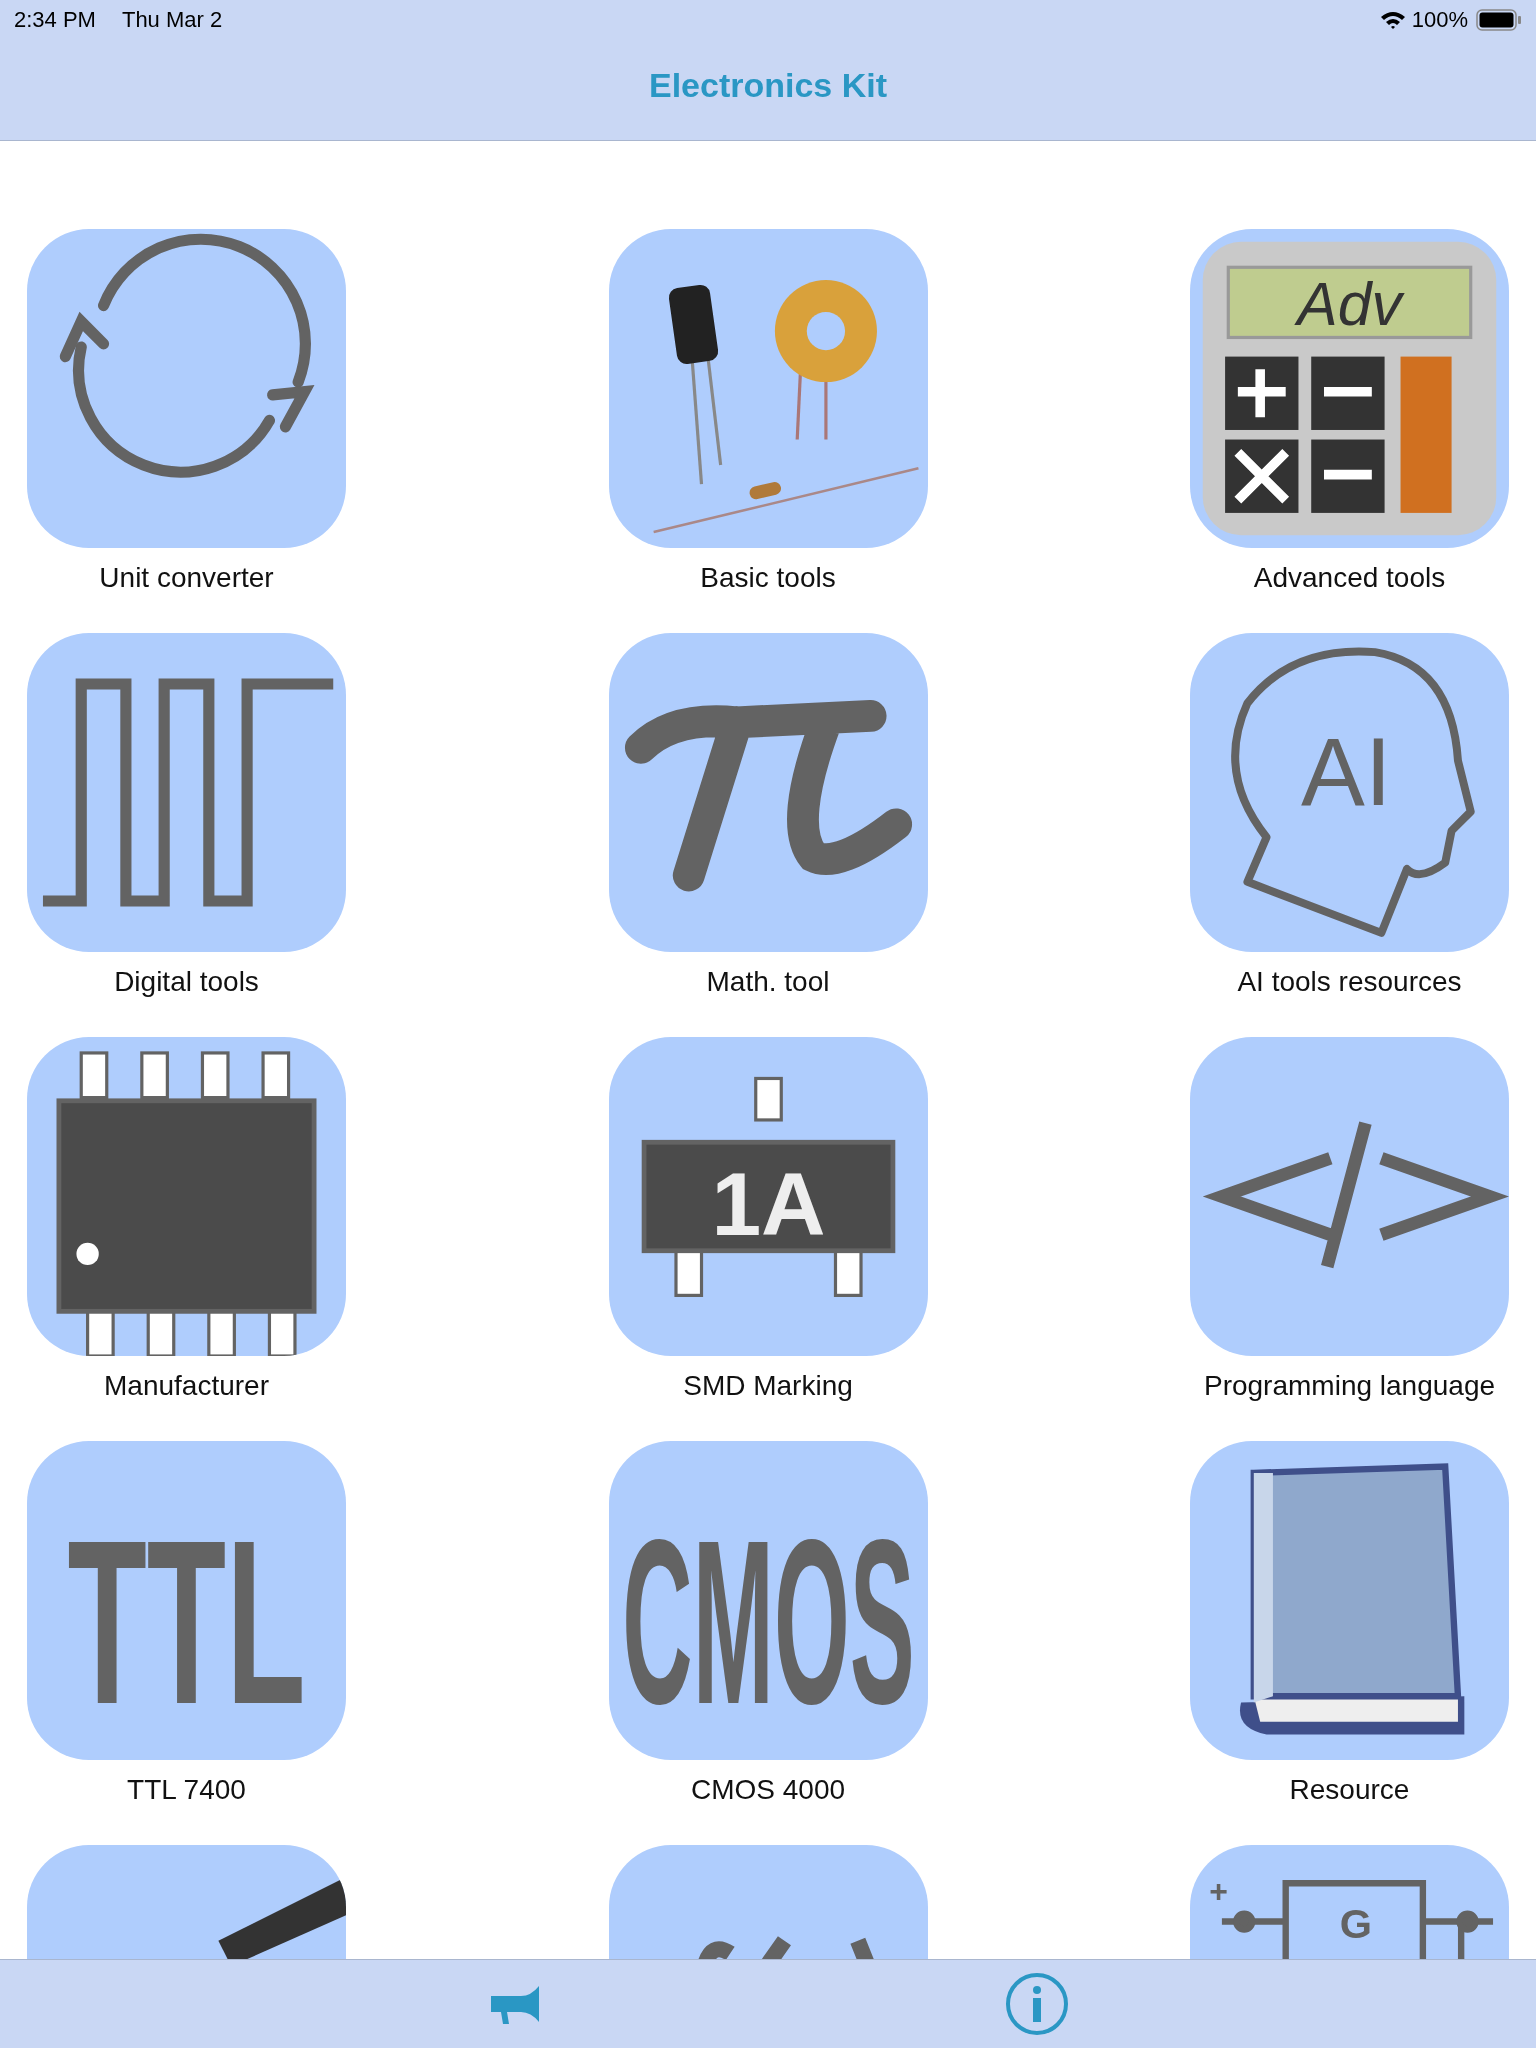 Image resolution: width=1536 pixels, height=2048 pixels. What do you see at coordinates (186, 1386) in the screenshot?
I see `tile-label: Manufacturer` at bounding box center [186, 1386].